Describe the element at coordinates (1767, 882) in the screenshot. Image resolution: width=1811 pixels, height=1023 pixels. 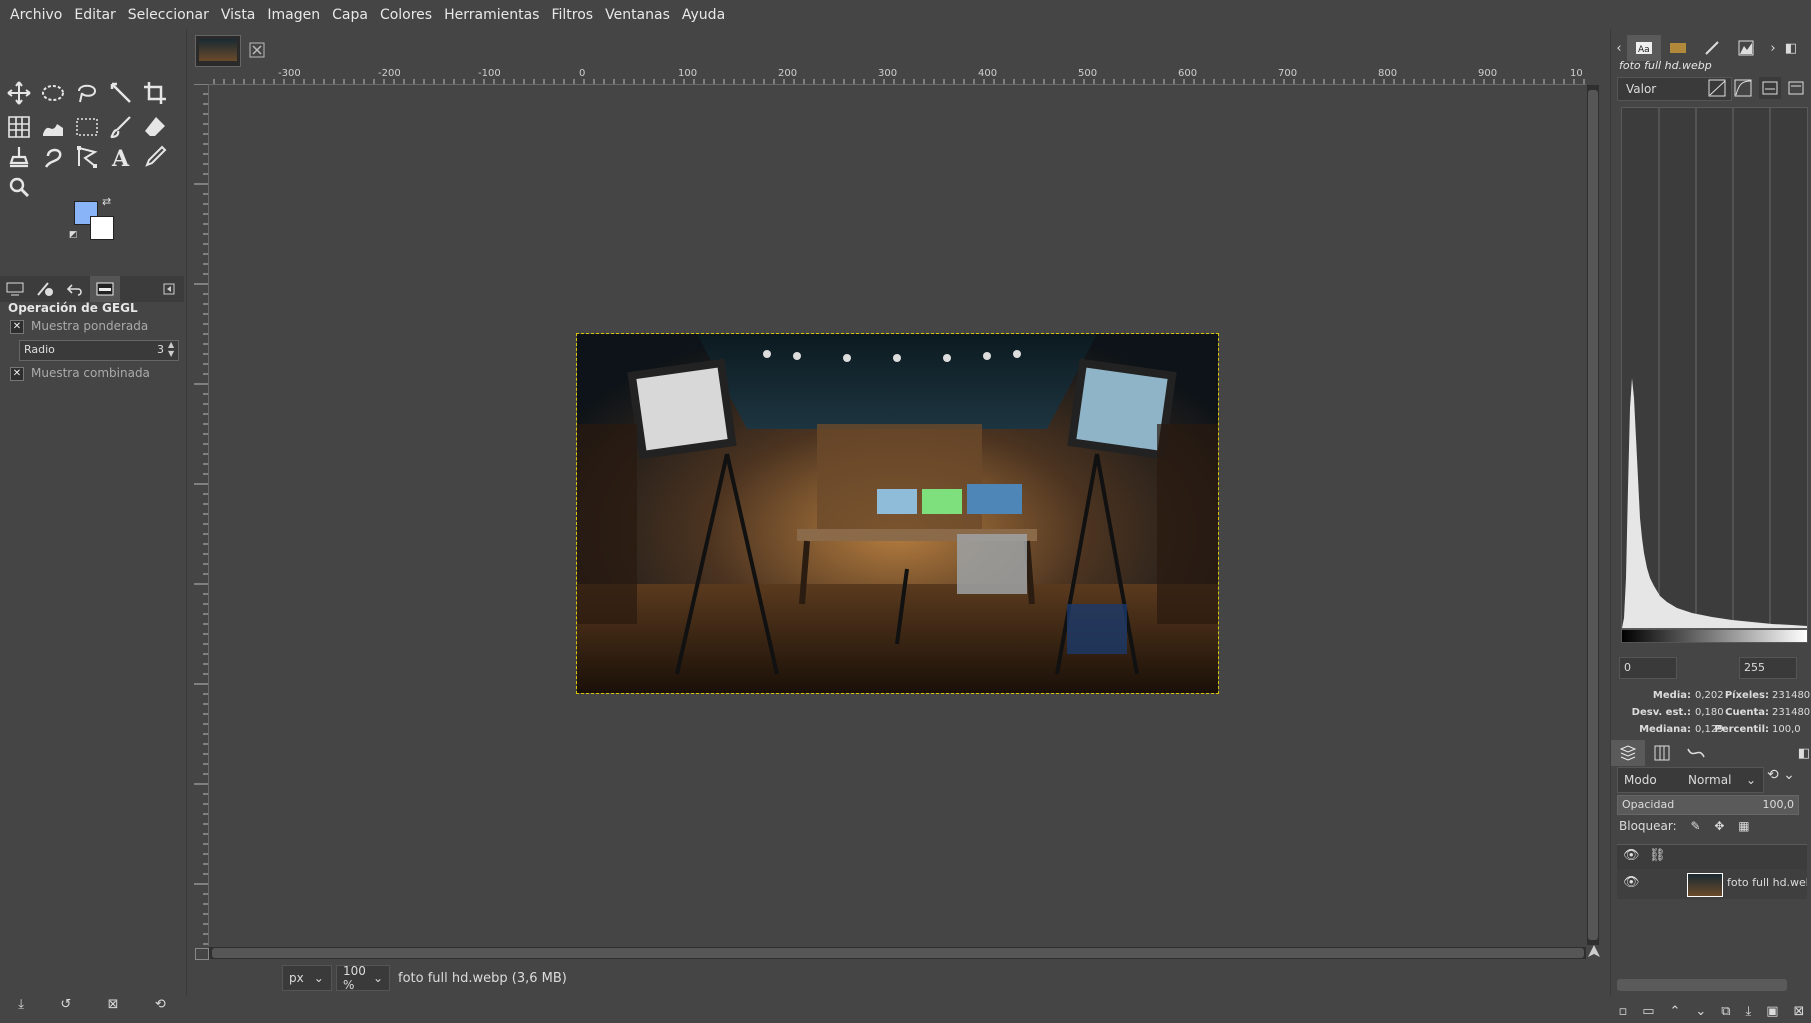
I see `layer-name: foto full hd.webp` at that location.